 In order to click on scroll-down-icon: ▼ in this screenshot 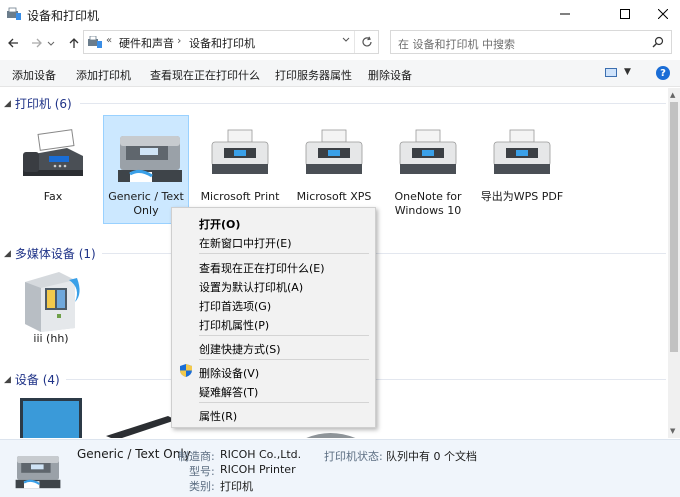, I will do `click(672, 431)`.